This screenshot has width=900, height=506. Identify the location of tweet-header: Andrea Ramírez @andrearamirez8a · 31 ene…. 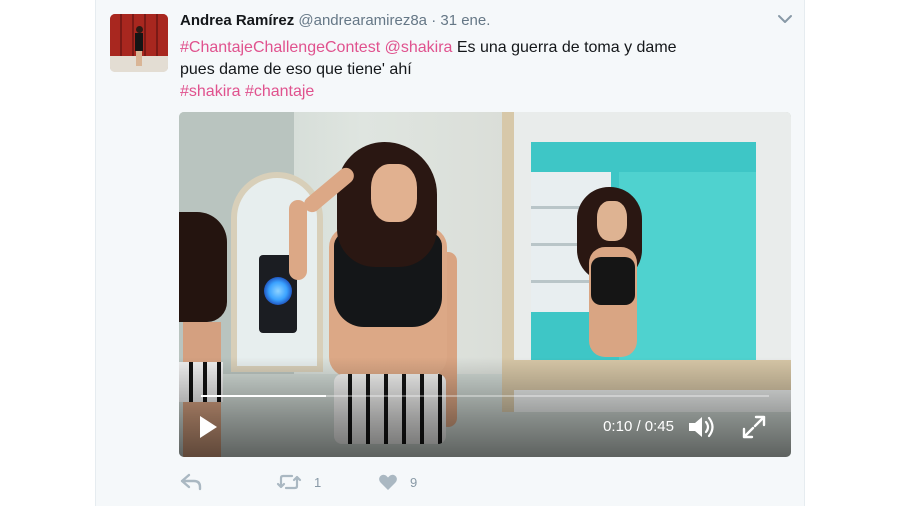
(480, 21).